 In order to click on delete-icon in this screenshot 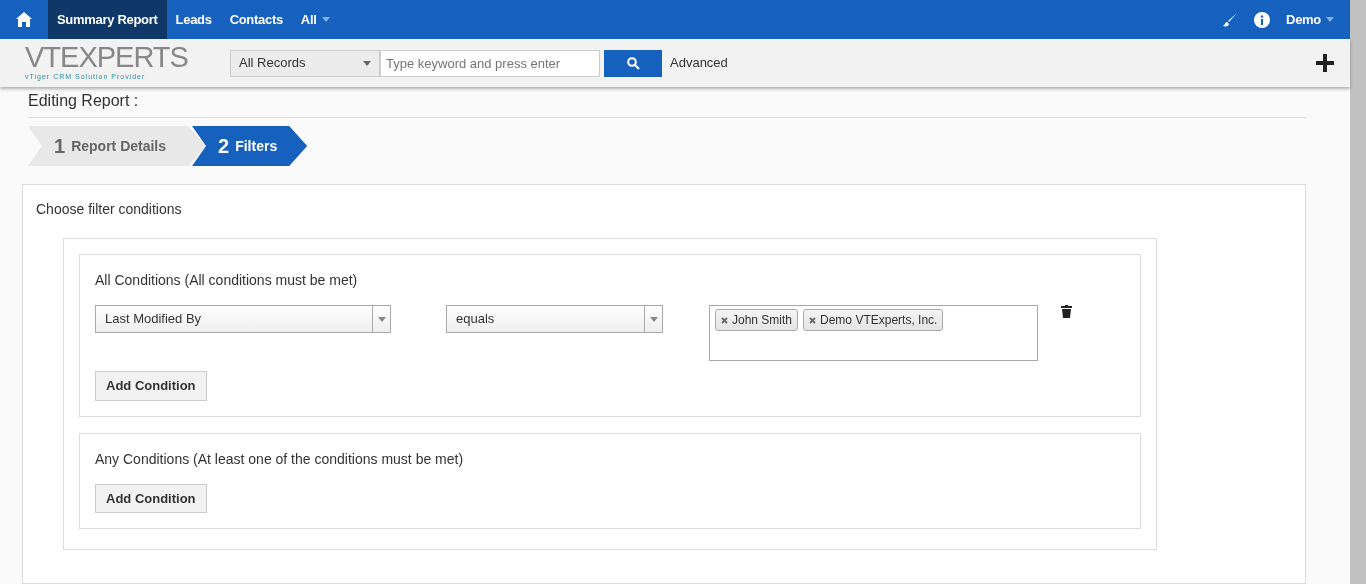, I will do `click(1066, 311)`.